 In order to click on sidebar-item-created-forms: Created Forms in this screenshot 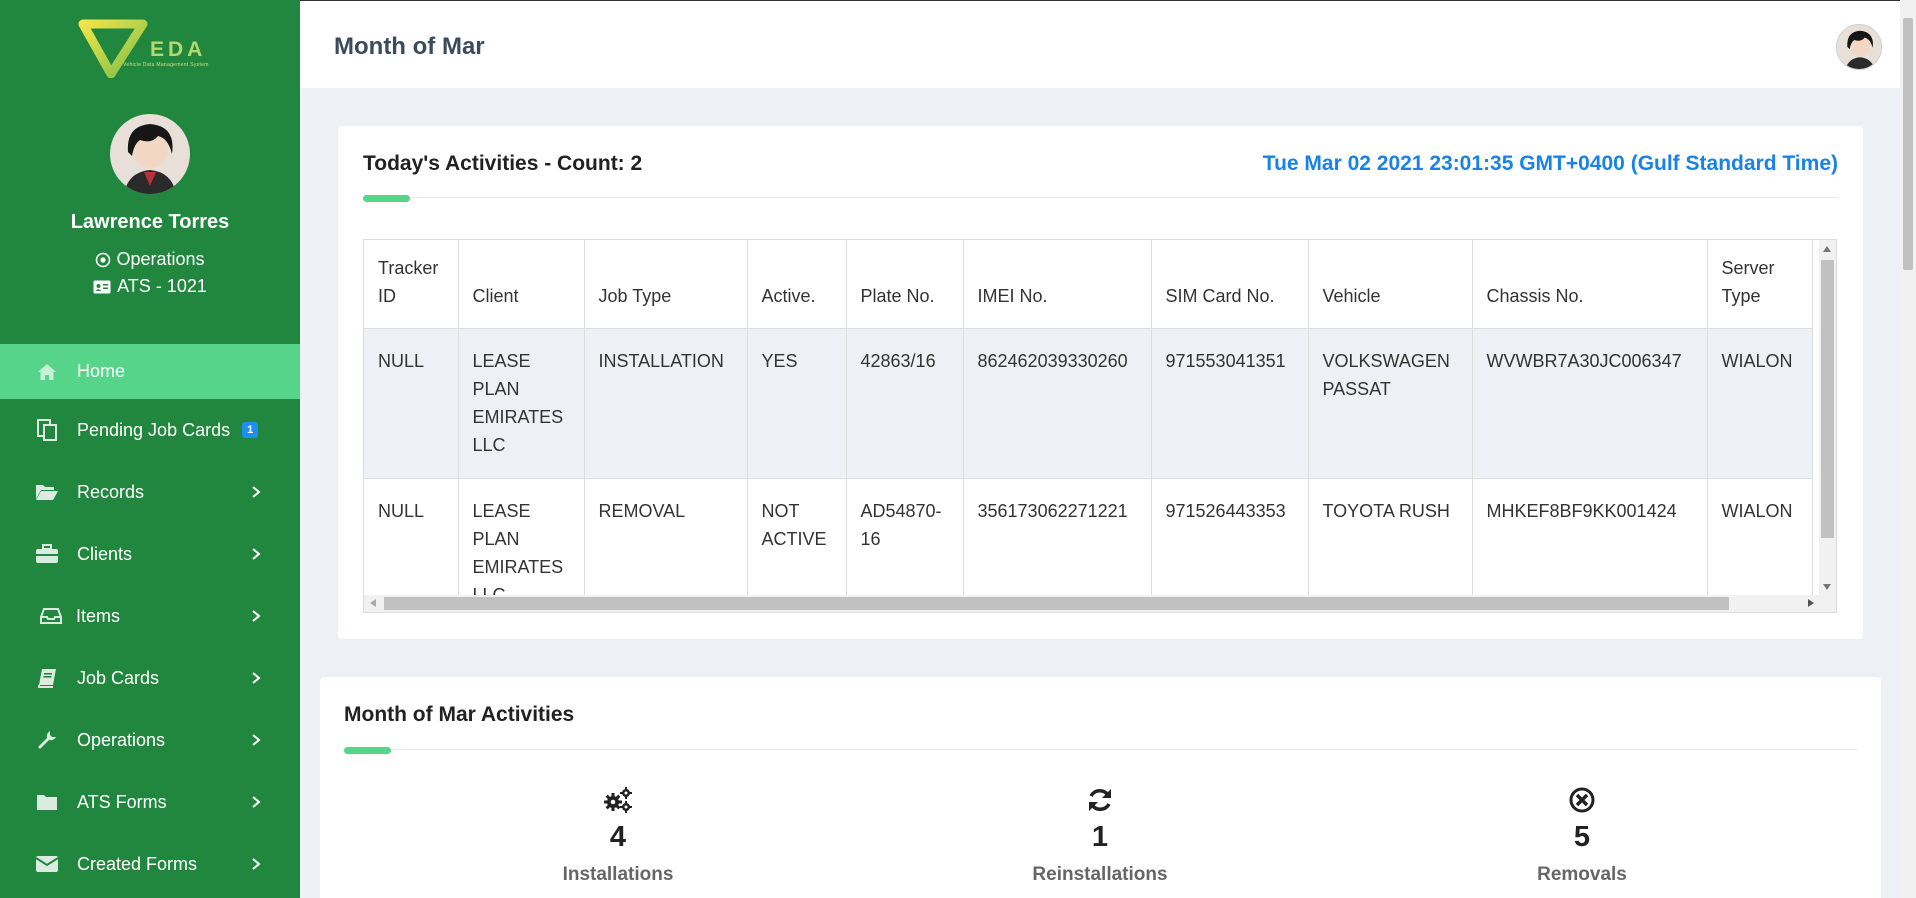, I will do `click(150, 864)`.